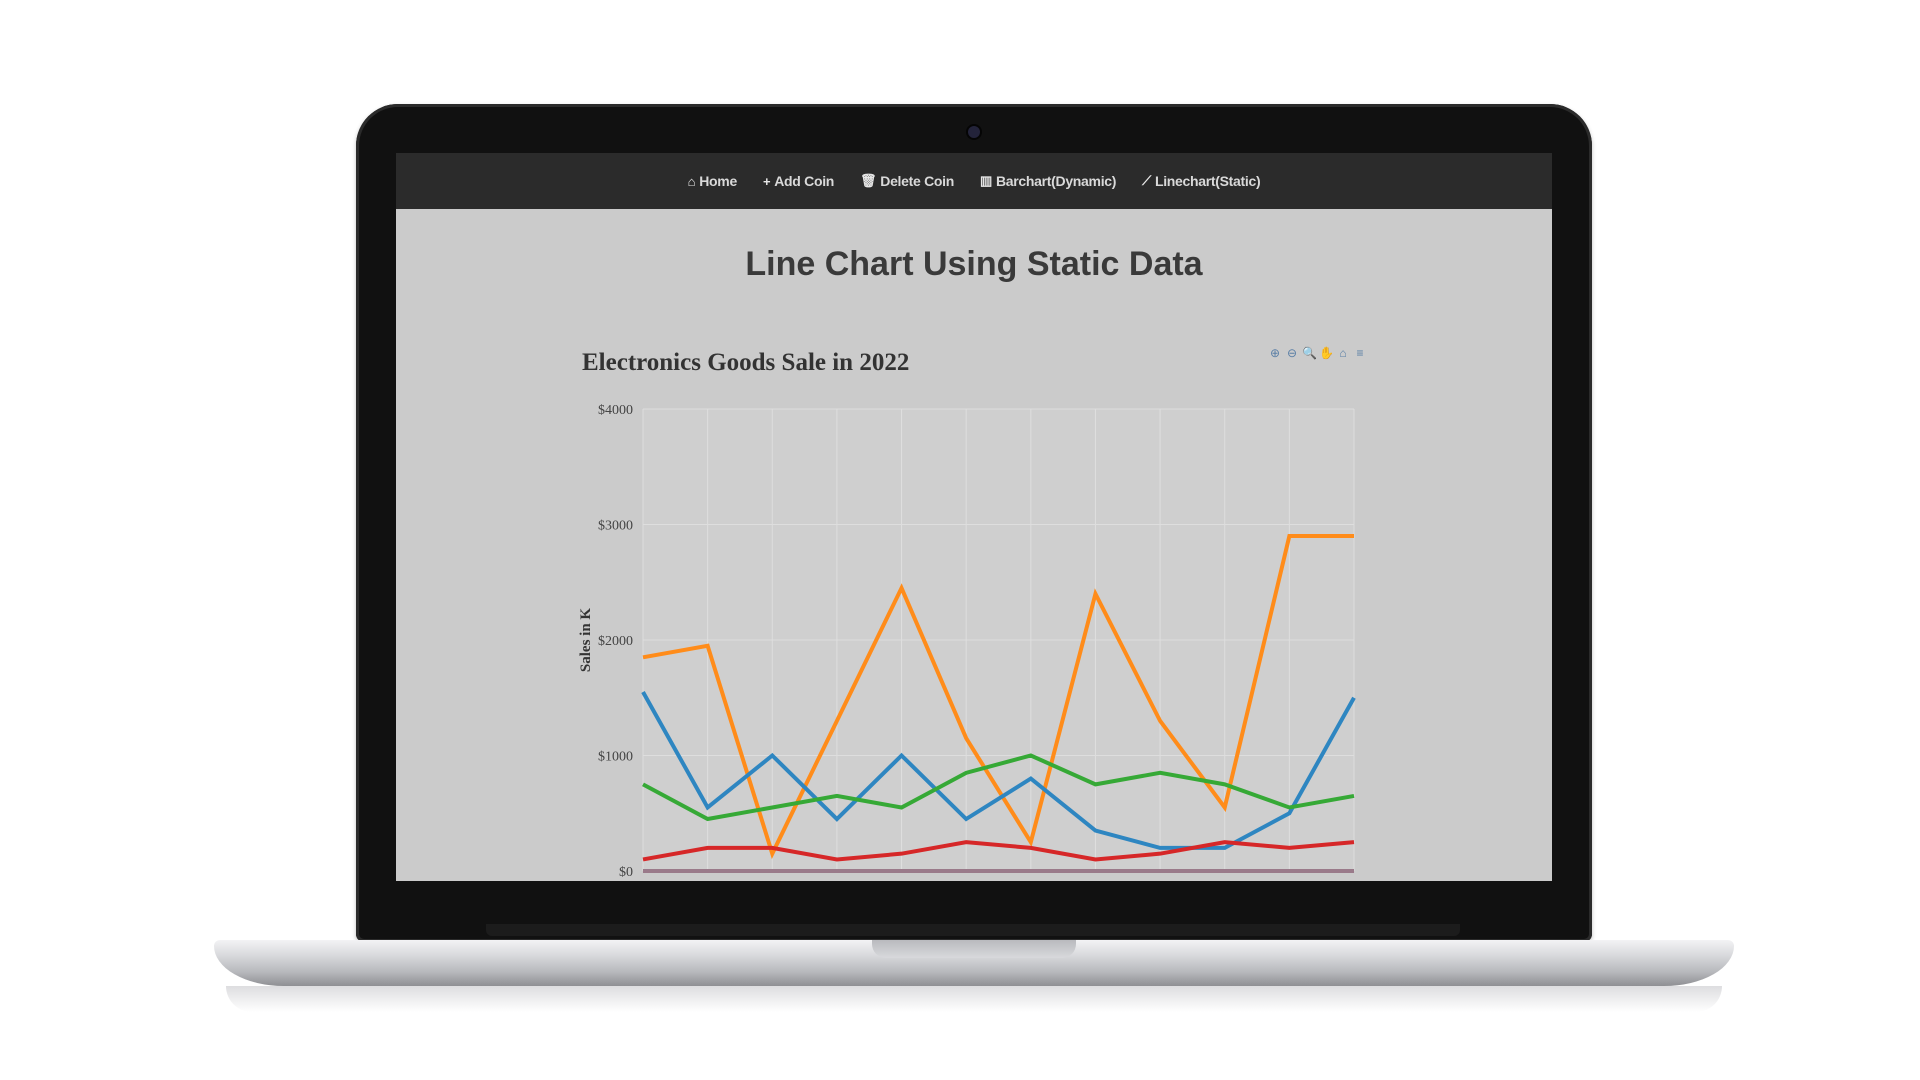  Describe the element at coordinates (1309, 353) in the screenshot. I see `selection-zoom-icon: 🔍` at that location.